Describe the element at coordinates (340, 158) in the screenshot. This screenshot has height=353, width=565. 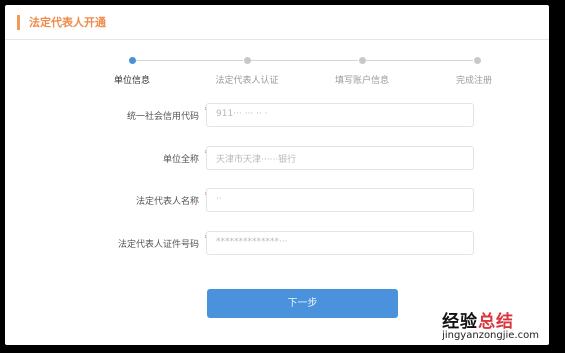
I see `org-name-input: 天津市天津······银行` at that location.